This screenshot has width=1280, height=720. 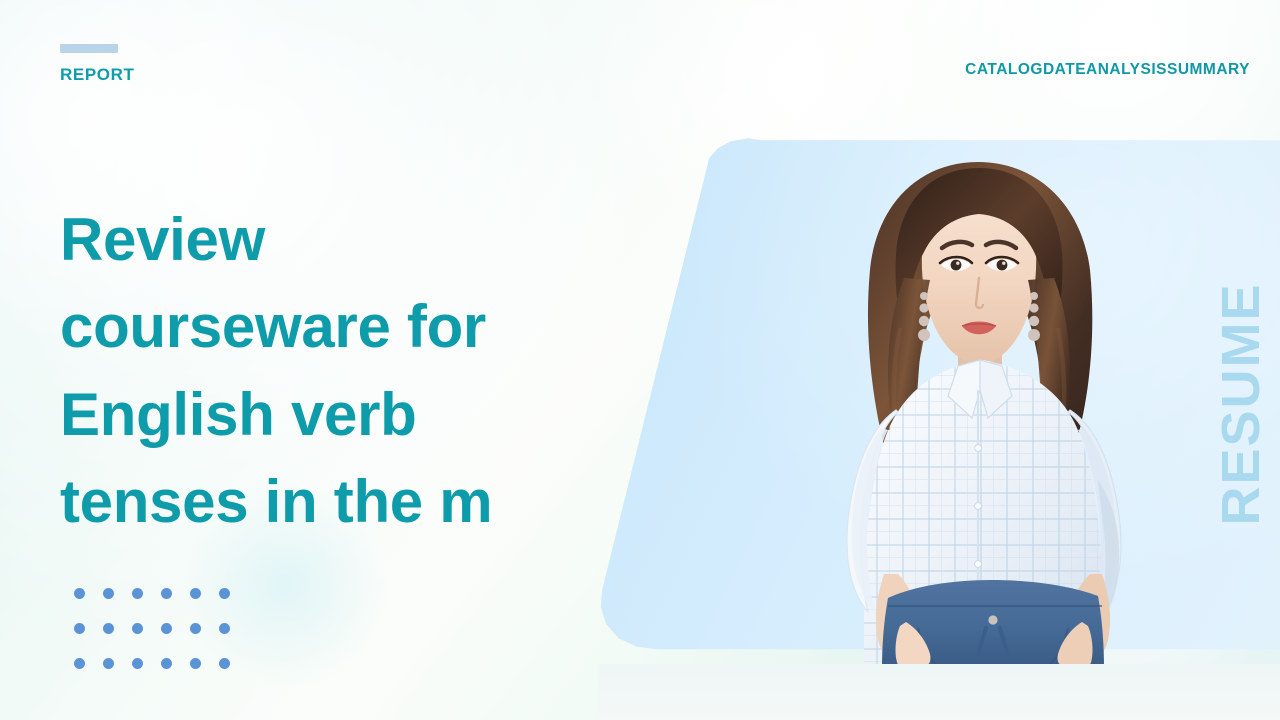 I want to click on nav-item-date: DATE, so click(x=1064, y=70).